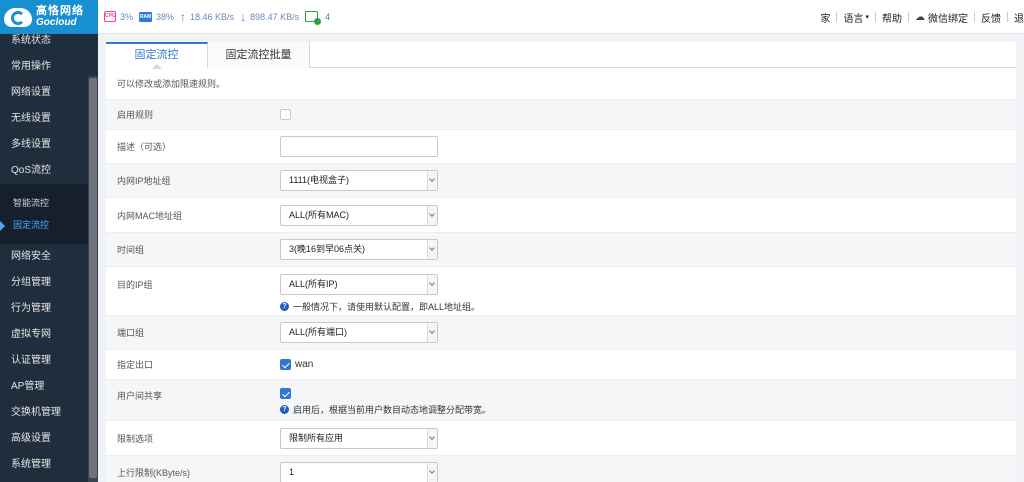 This screenshot has height=482, width=1024. I want to click on description-input, so click(359, 146).